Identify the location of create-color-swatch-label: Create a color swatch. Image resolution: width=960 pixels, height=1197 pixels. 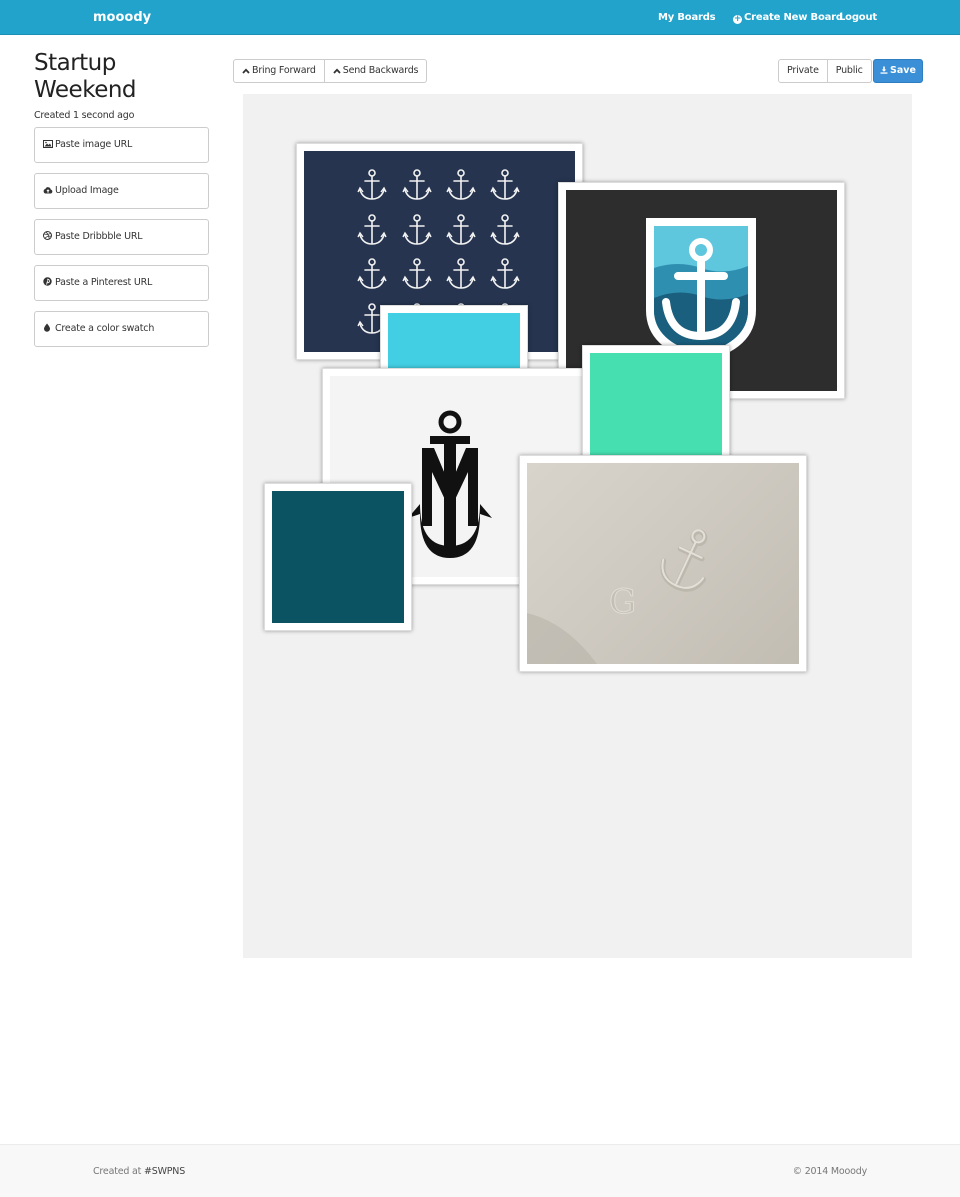
(105, 328).